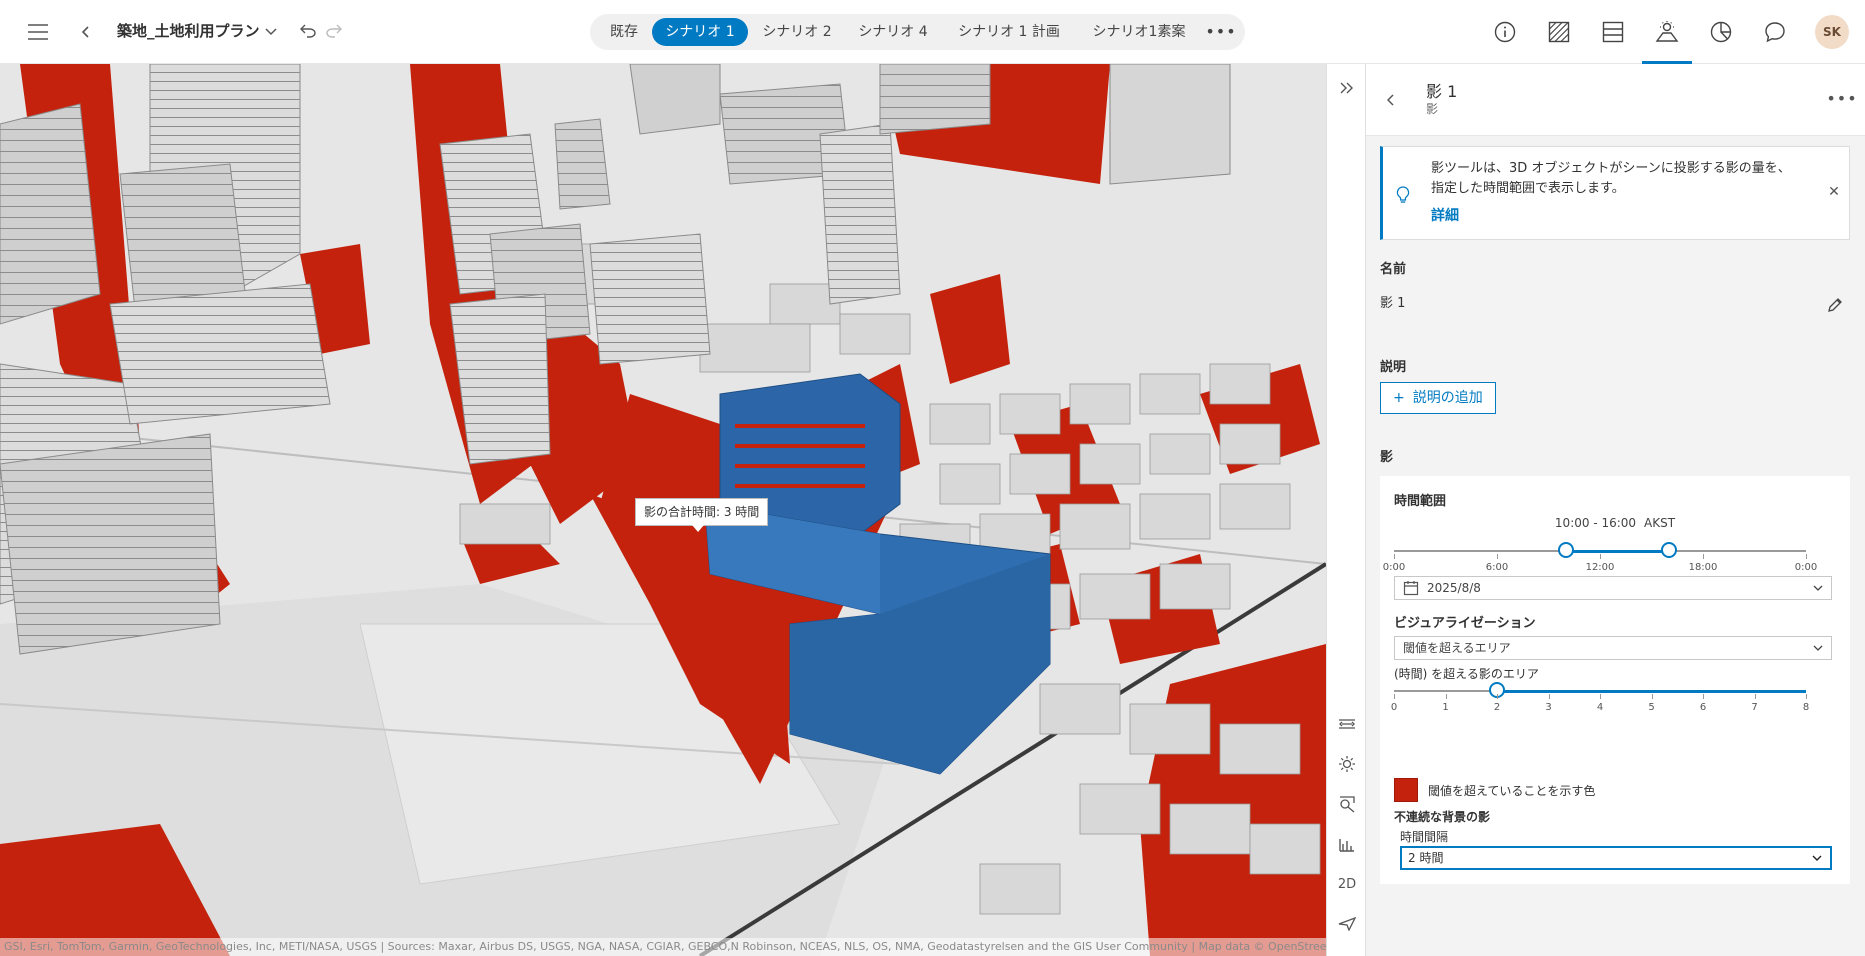 This screenshot has width=1865, height=956. Describe the element at coordinates (1559, 32) in the screenshot. I see `hatch-icon` at that location.